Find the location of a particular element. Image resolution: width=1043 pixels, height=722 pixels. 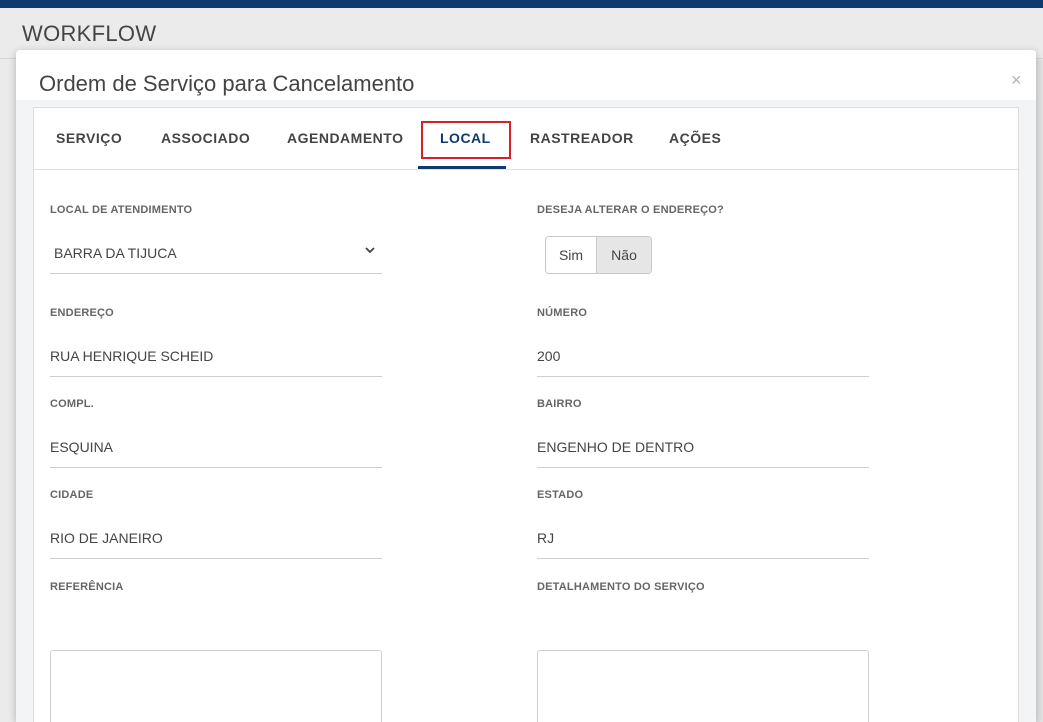

cidade-value: RIO DE JANEIRO is located at coordinates (106, 538).